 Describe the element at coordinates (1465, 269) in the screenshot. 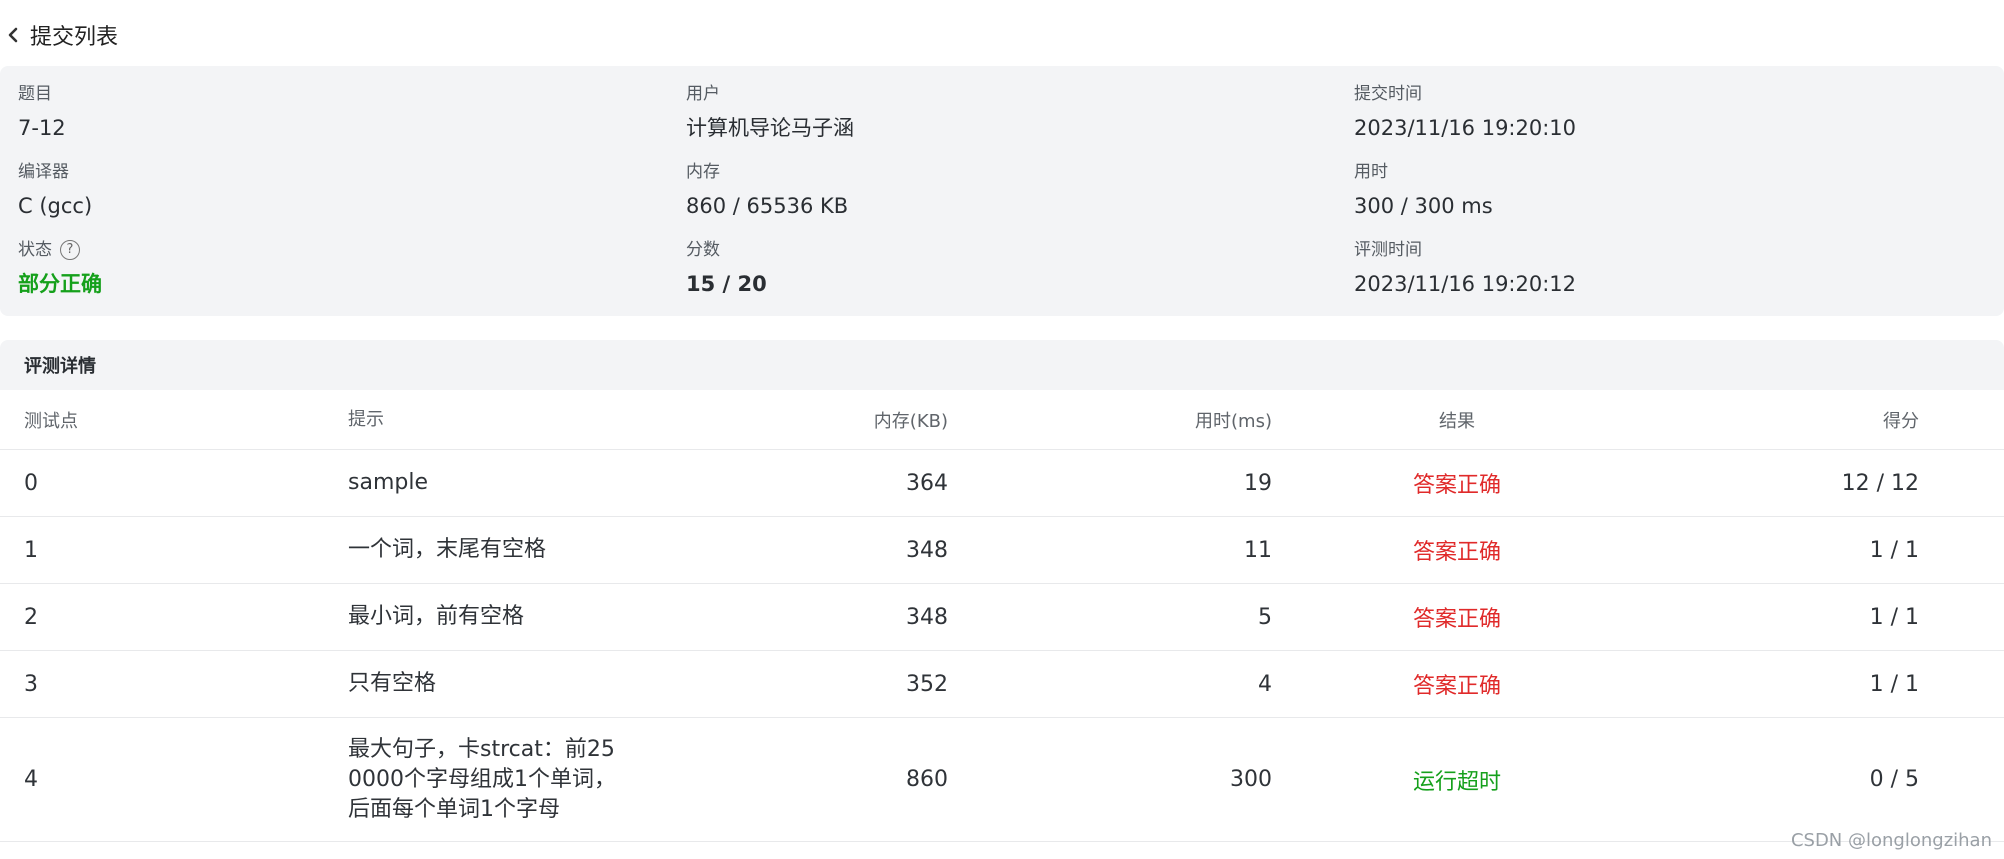

I see `field-judge-time: 评测时间 2023/11/16 19:20:12` at that location.